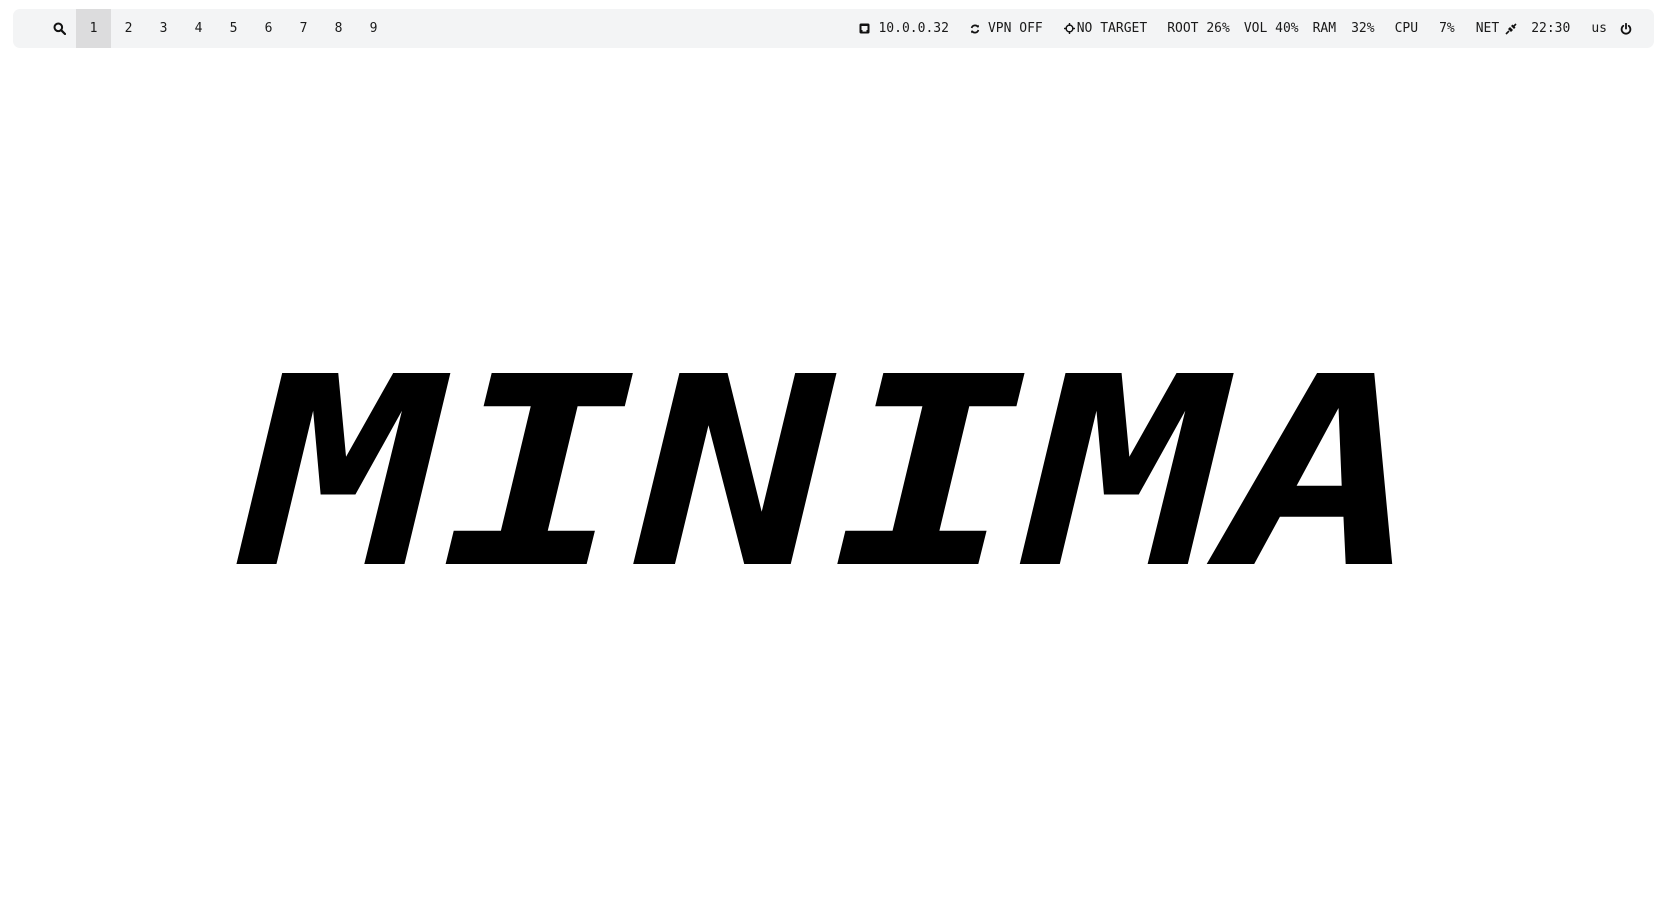 The height and width of the screenshot is (920, 1667). I want to click on workspace-7: 7, so click(303, 28).